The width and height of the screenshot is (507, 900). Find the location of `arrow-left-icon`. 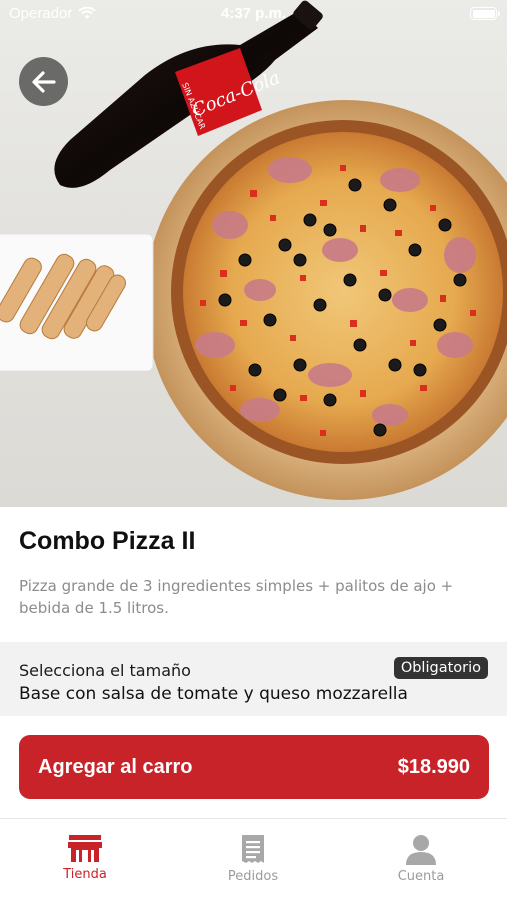

arrow-left-icon is located at coordinates (43, 81).